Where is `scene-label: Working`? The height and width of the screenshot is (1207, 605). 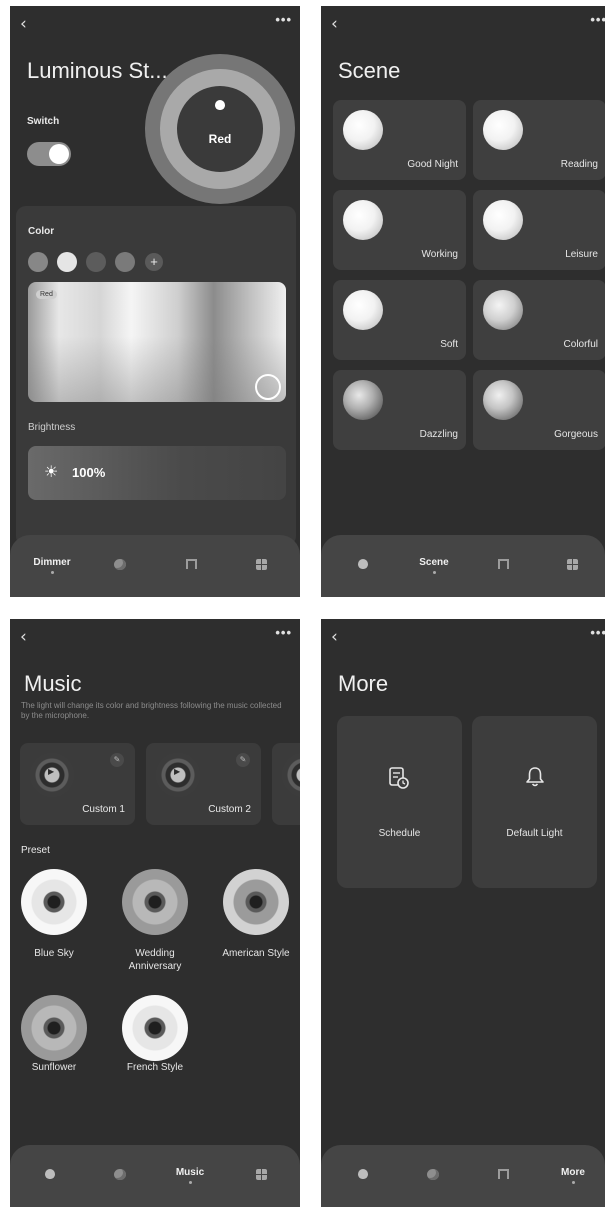
scene-label: Working is located at coordinates (440, 254).